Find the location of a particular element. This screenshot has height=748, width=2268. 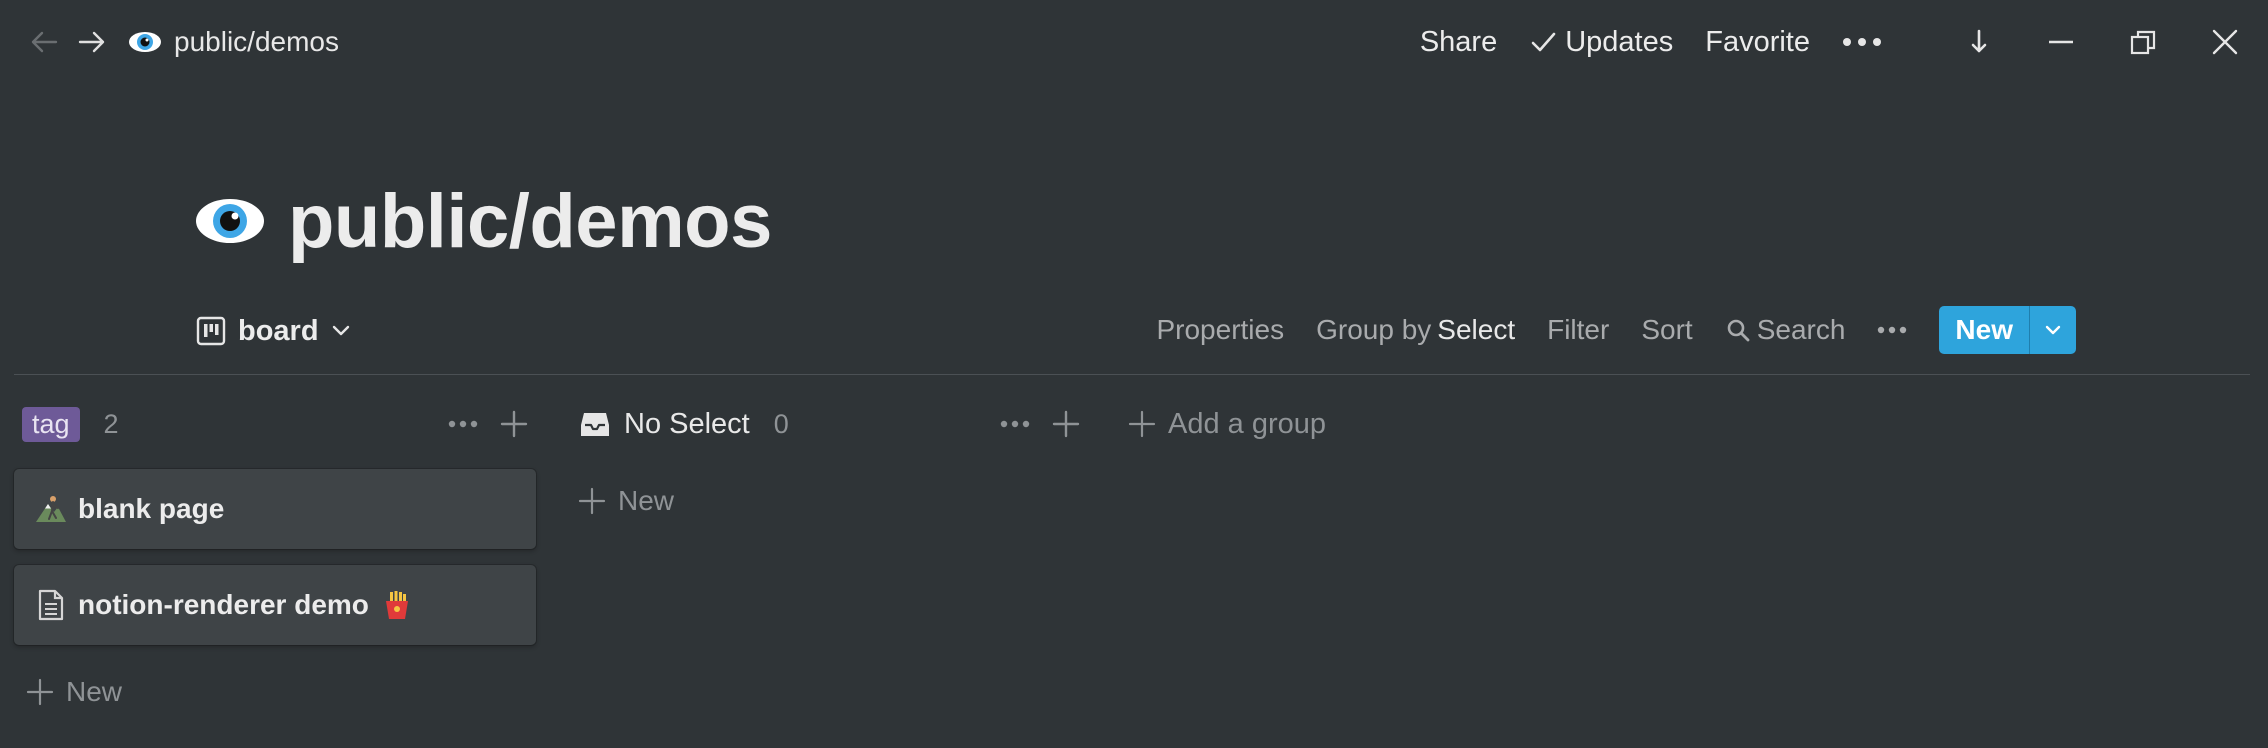

breadcrumb-label: public/demos is located at coordinates (256, 41).